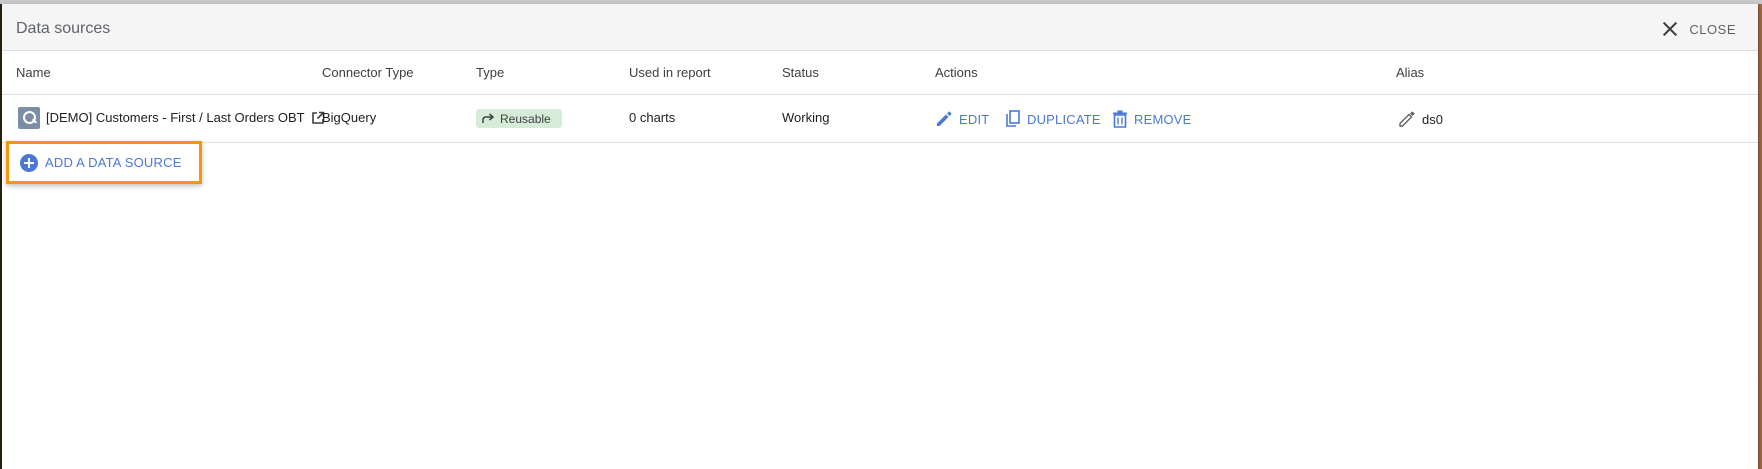  Describe the element at coordinates (806, 117) in the screenshot. I see `status-cell: Working` at that location.